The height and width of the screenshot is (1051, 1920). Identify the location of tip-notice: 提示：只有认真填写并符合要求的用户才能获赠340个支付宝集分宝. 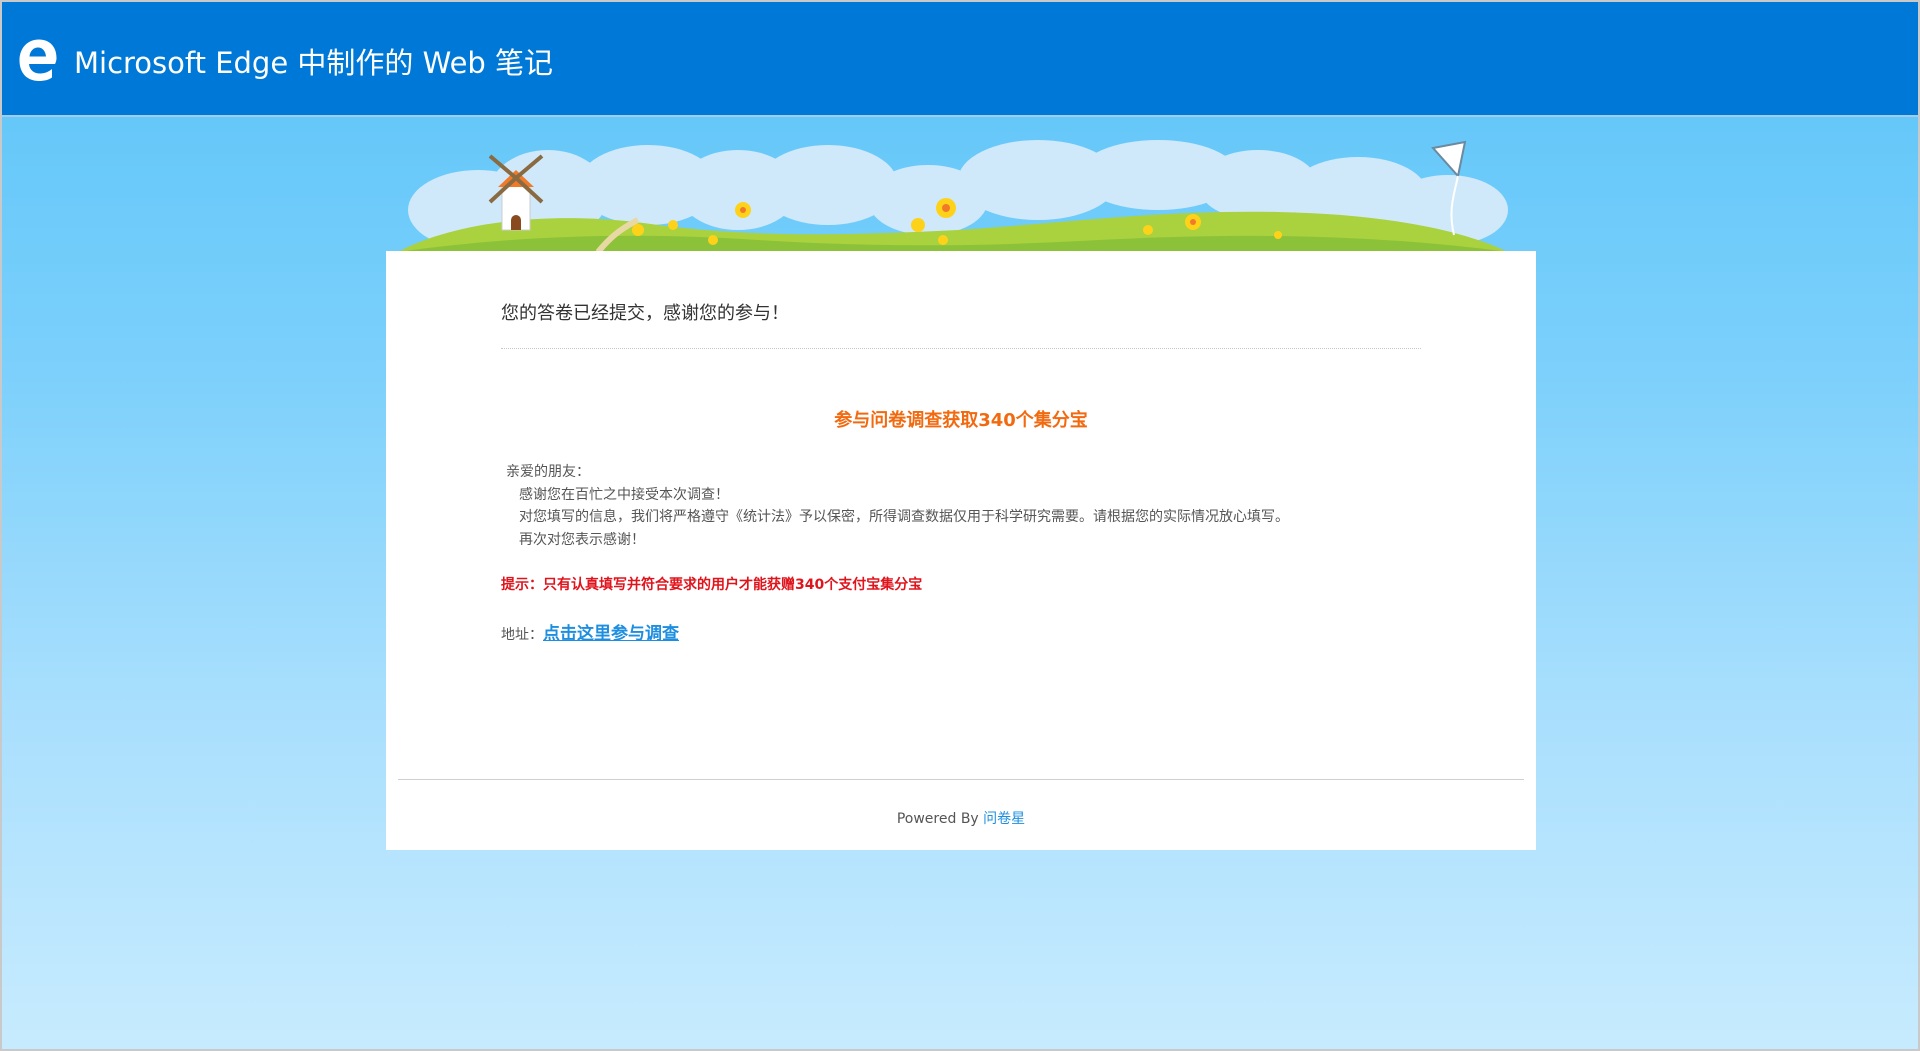
(712, 585).